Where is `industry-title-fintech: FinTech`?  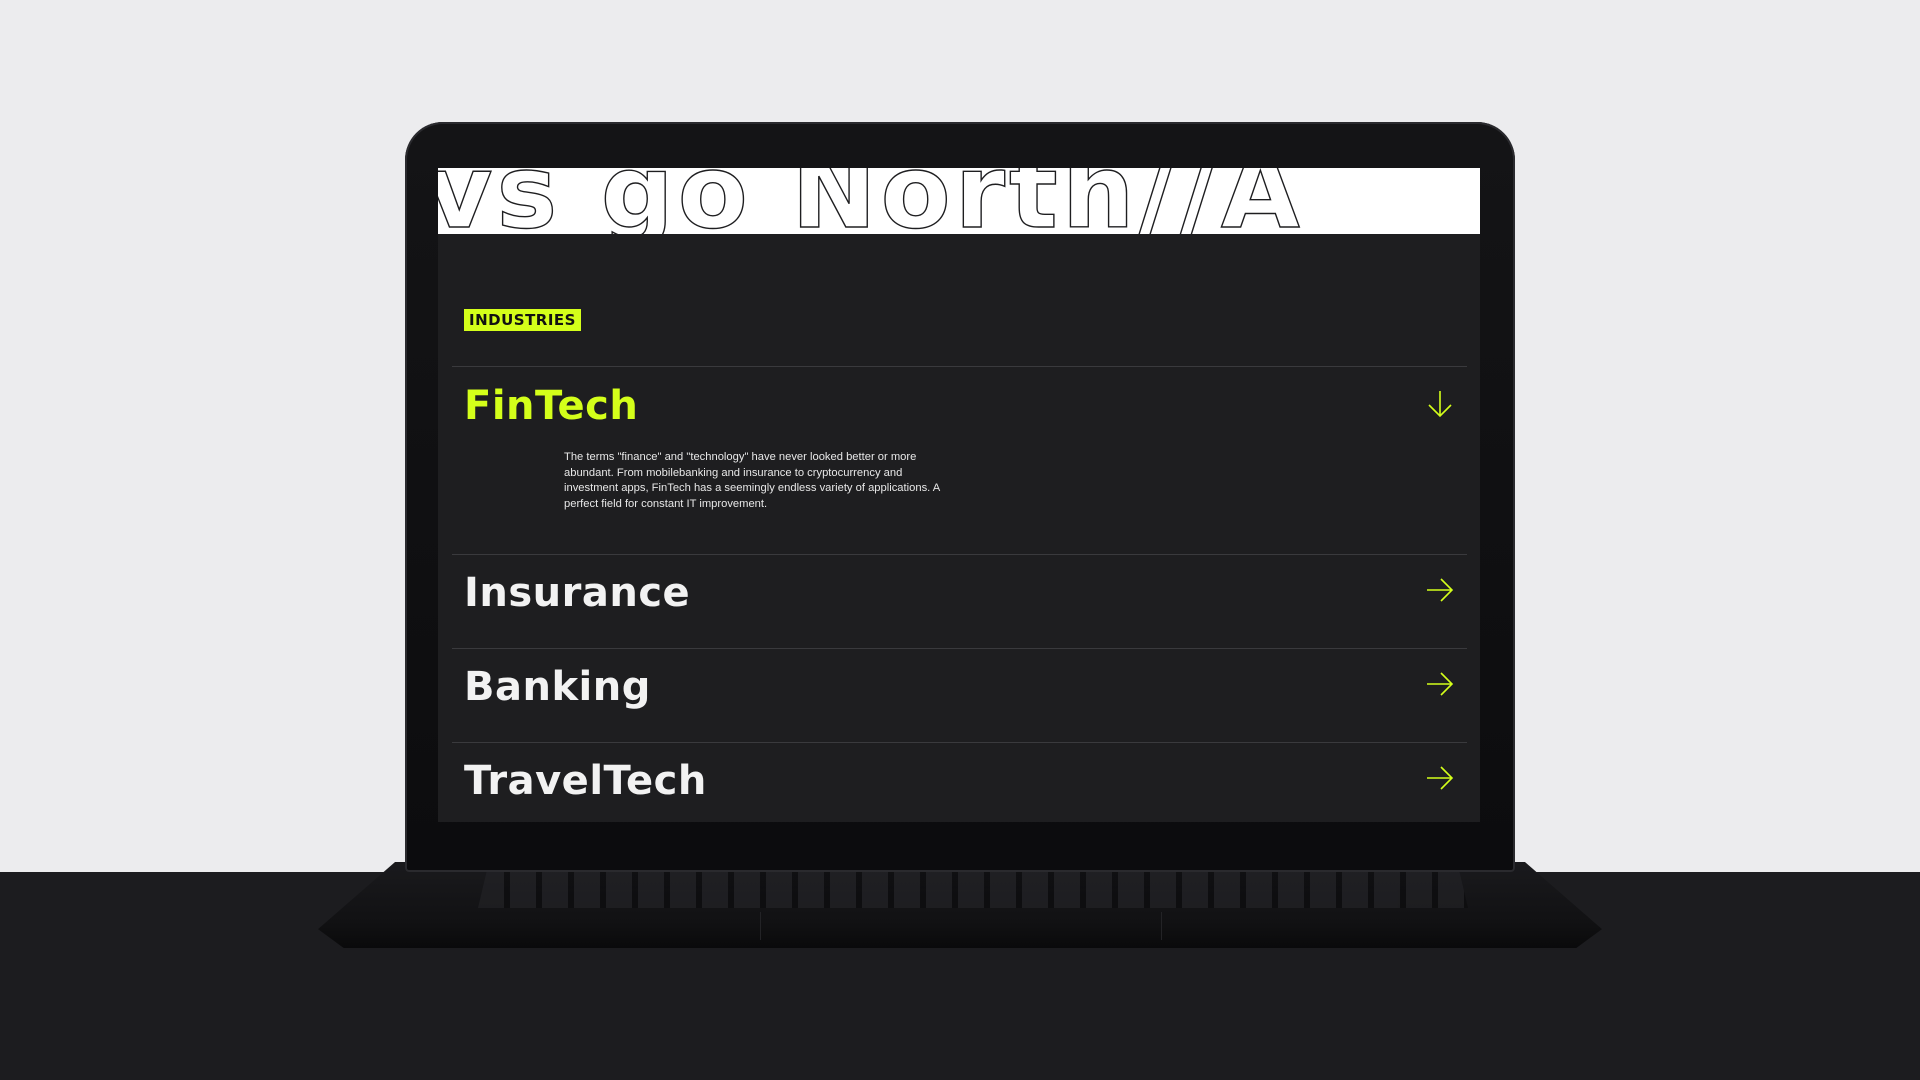
industry-title-fintech: FinTech is located at coordinates (551, 406).